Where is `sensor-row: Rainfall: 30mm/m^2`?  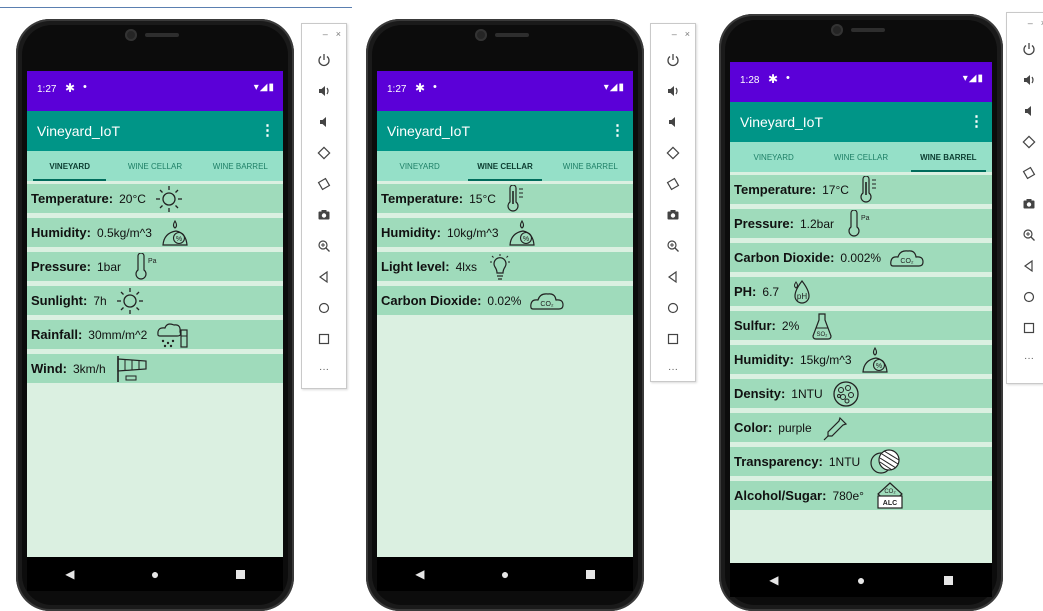 sensor-row: Rainfall: 30mm/m^2 is located at coordinates (155, 334).